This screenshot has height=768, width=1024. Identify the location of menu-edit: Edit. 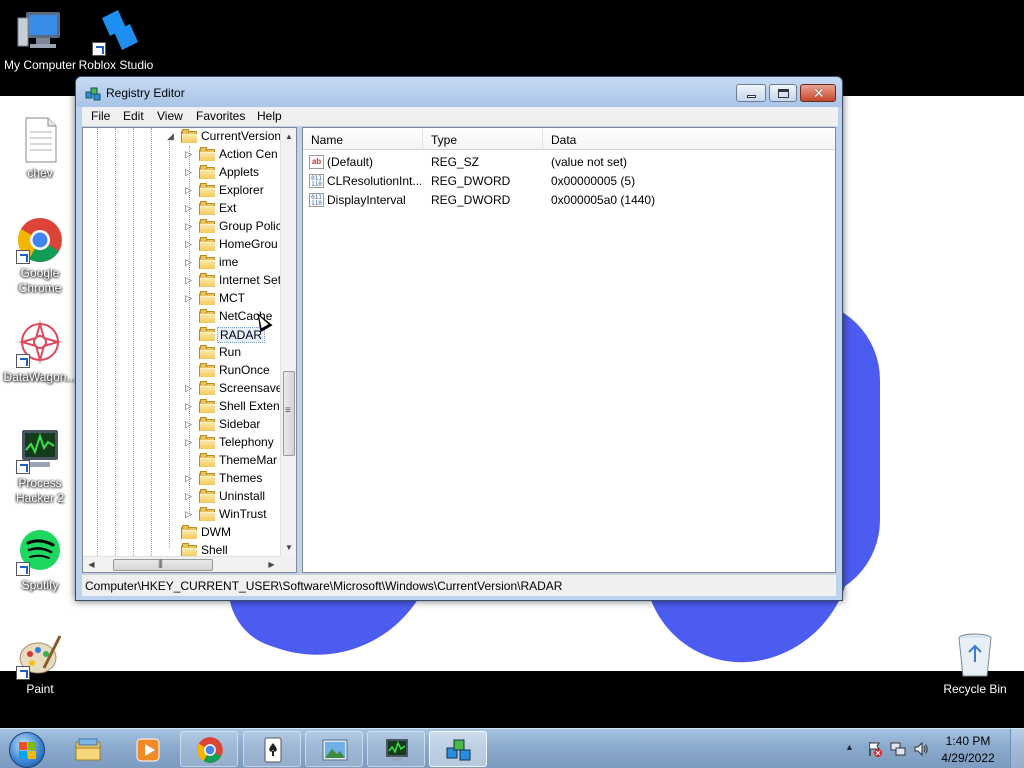
(133, 116).